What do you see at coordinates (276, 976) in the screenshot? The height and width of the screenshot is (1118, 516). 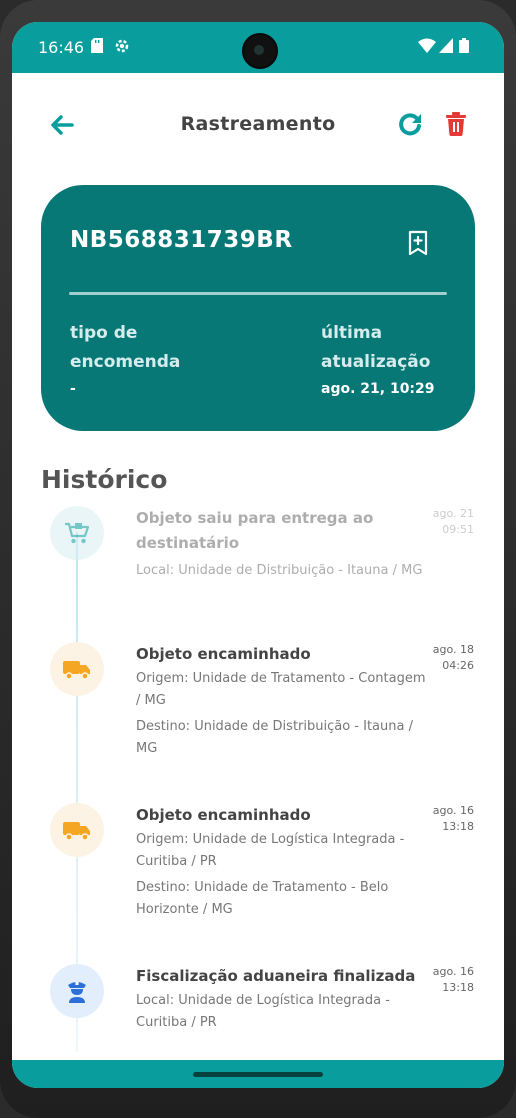 I see `event-title: Fiscalização aduaneira finalizada` at bounding box center [276, 976].